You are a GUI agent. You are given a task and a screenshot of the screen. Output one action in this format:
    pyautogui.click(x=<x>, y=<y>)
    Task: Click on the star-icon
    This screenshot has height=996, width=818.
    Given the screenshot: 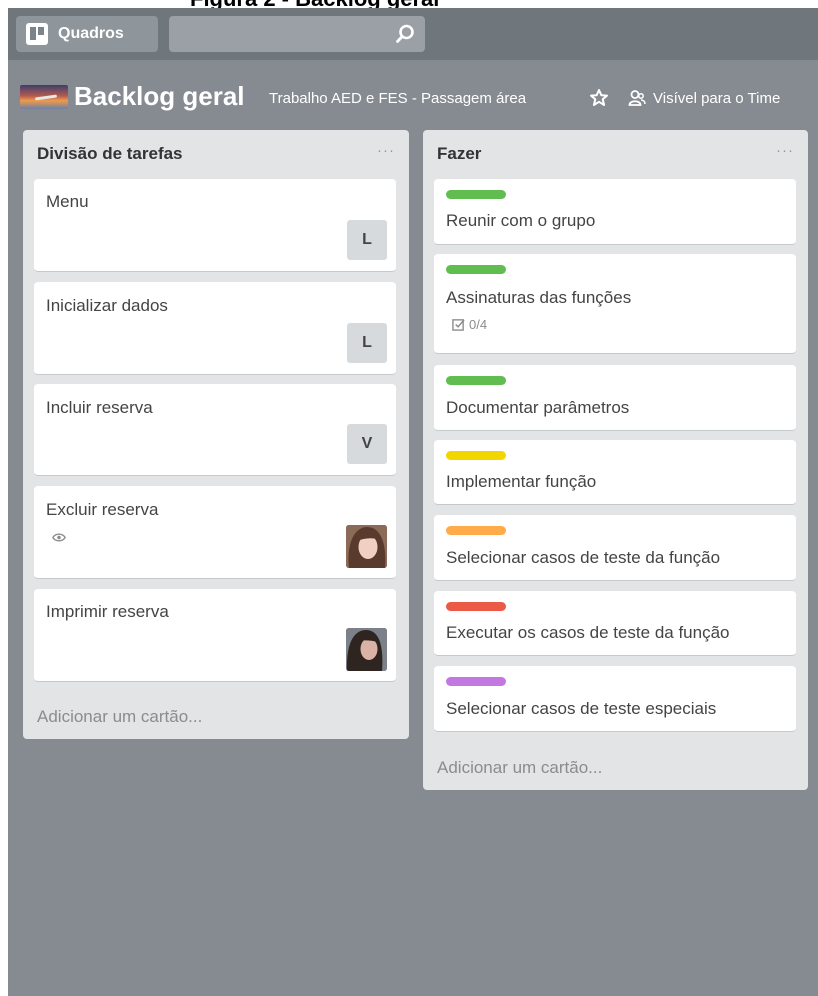 What is the action you would take?
    pyautogui.click(x=599, y=98)
    